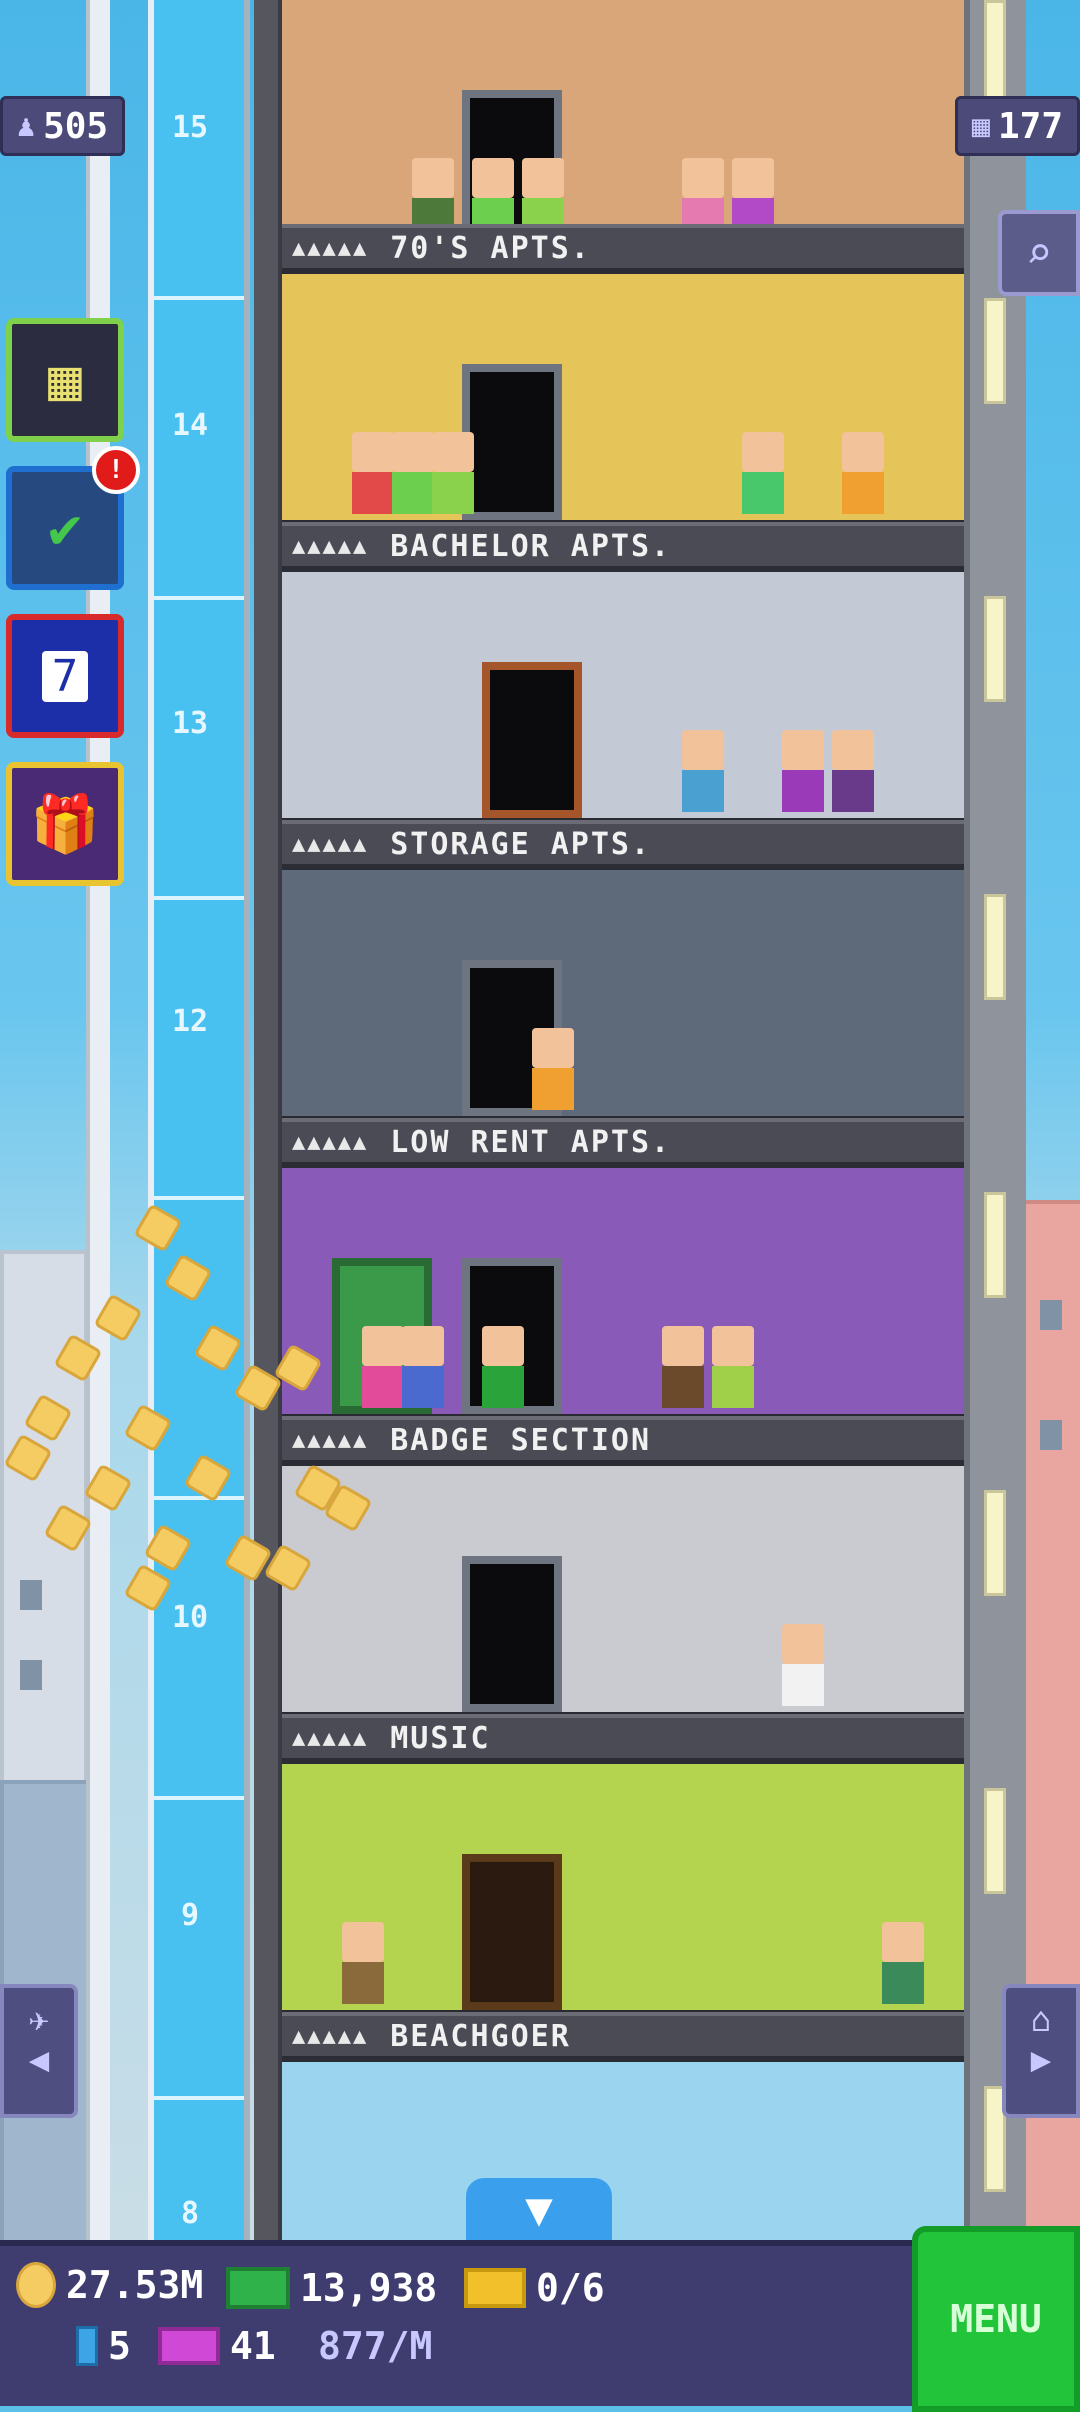 The image size is (1080, 2412). I want to click on floor-room-music, so click(623, 1589).